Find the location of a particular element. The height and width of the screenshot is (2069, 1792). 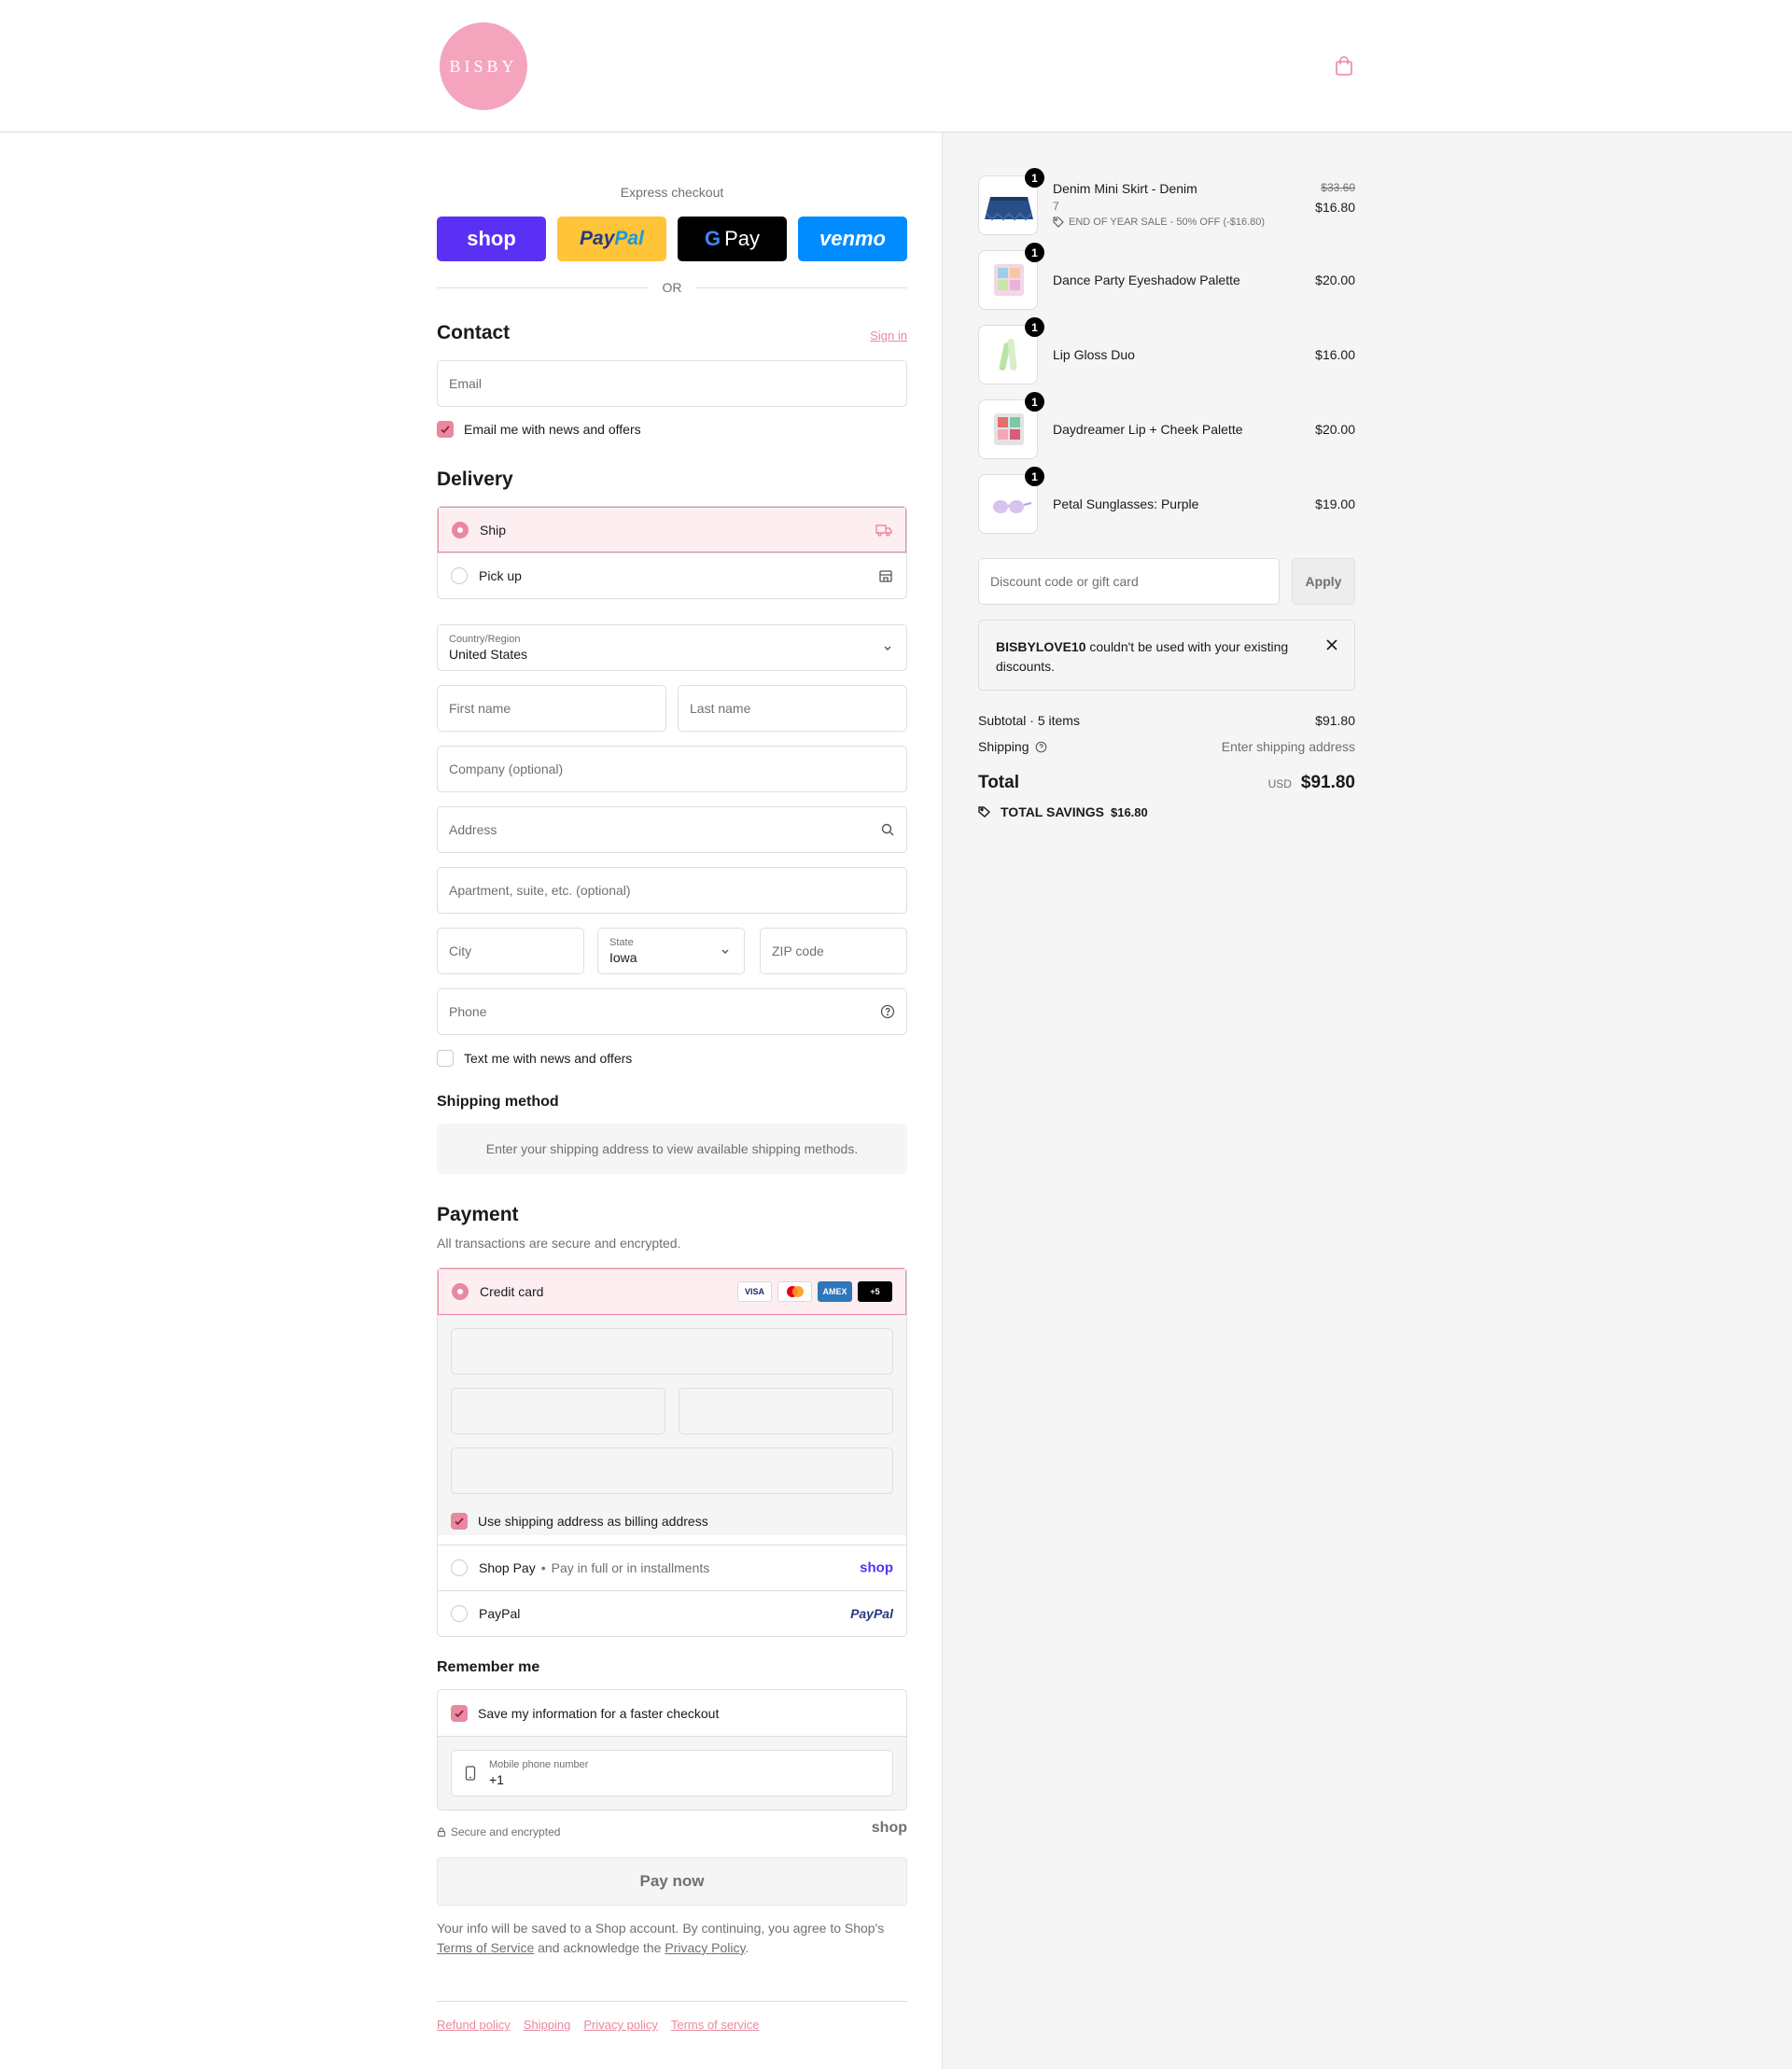

line-item: 1 Petal Sunglasses: Purple $19.00 is located at coordinates (1166, 500).